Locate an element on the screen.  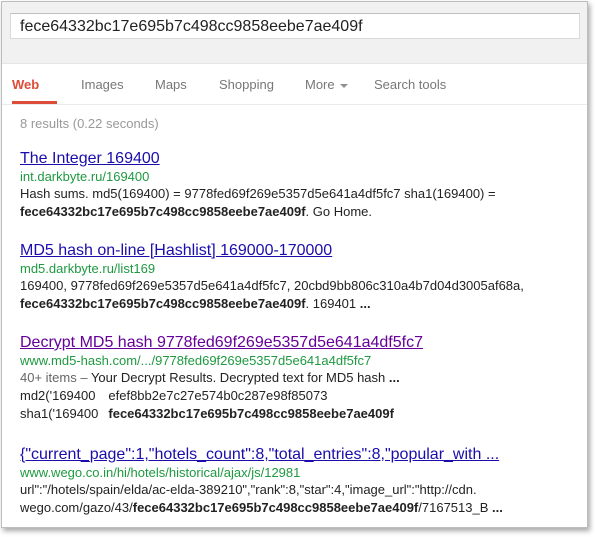
snippet-text: . Go Home. is located at coordinates (338, 211).